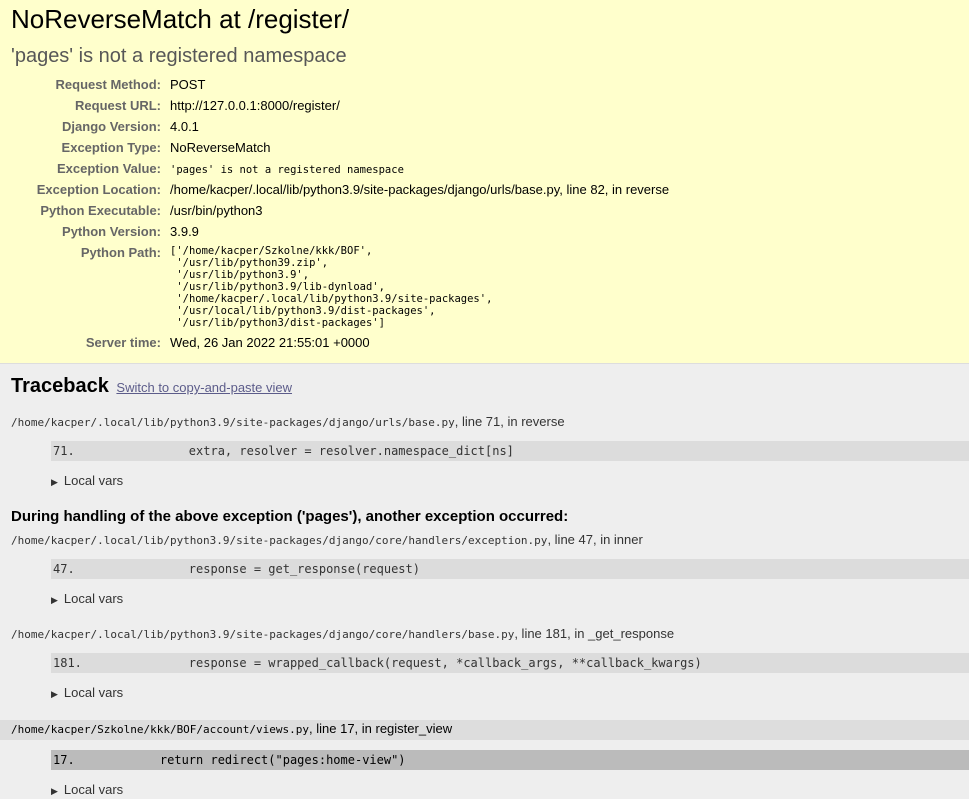 The width and height of the screenshot is (969, 799). What do you see at coordinates (268, 760) in the screenshot?
I see `code-text: return redirect("pages:home-view")` at bounding box center [268, 760].